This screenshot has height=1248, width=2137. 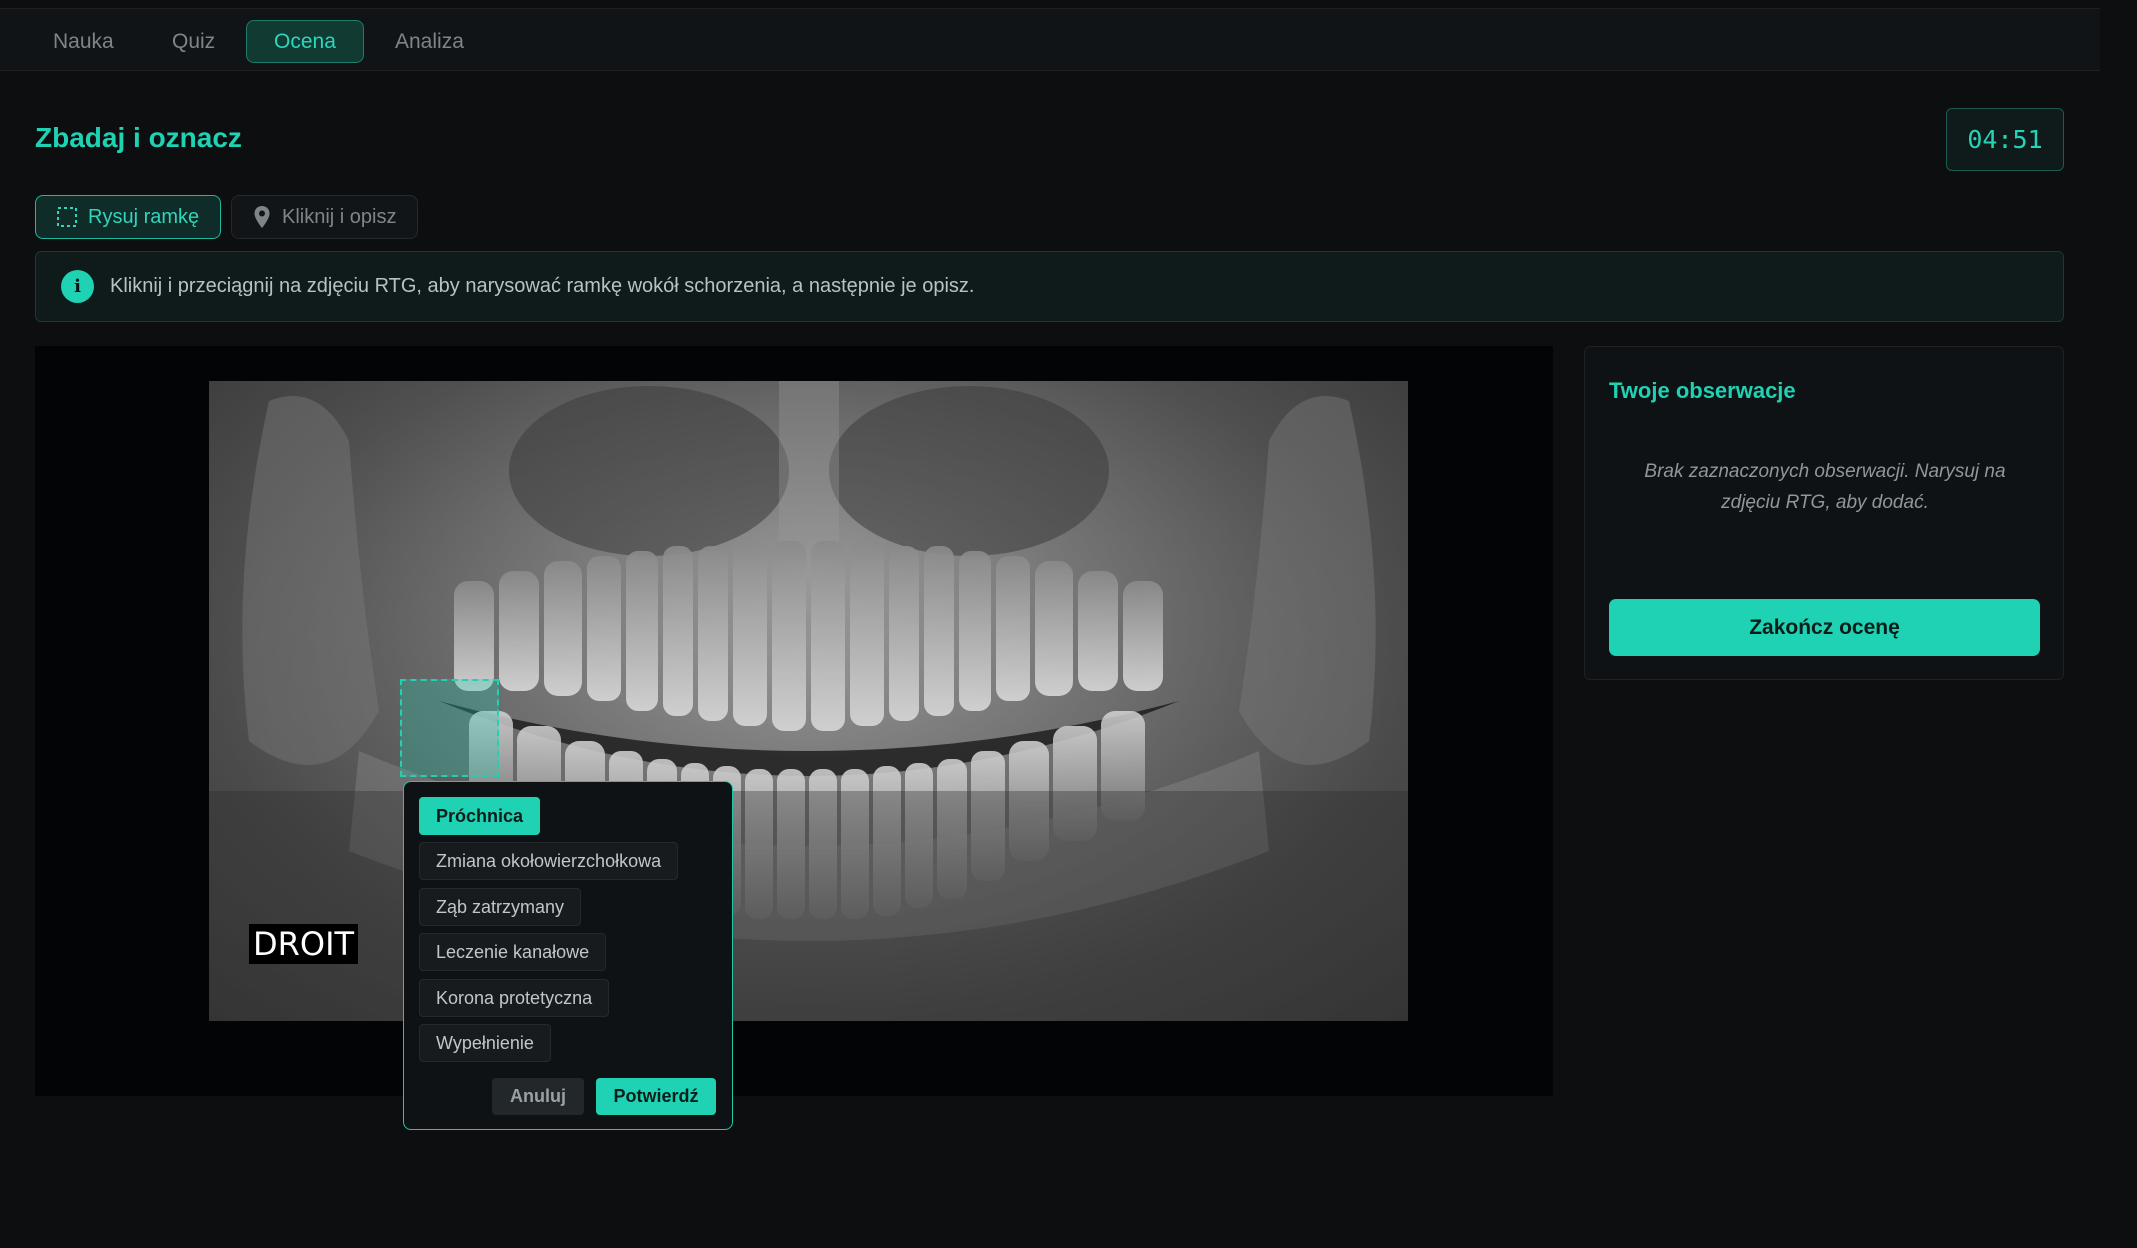 What do you see at coordinates (67, 217) in the screenshot?
I see `dashed-square-icon` at bounding box center [67, 217].